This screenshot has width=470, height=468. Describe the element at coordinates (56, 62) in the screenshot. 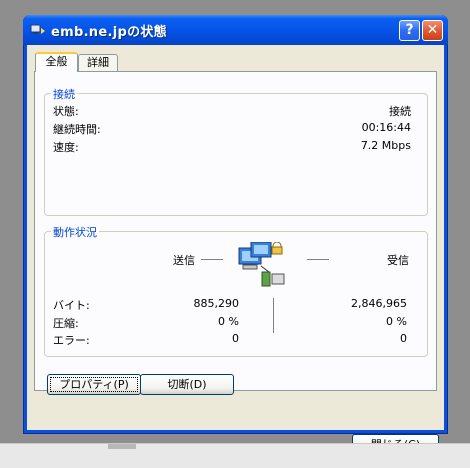

I see `tab-general: 全般` at that location.